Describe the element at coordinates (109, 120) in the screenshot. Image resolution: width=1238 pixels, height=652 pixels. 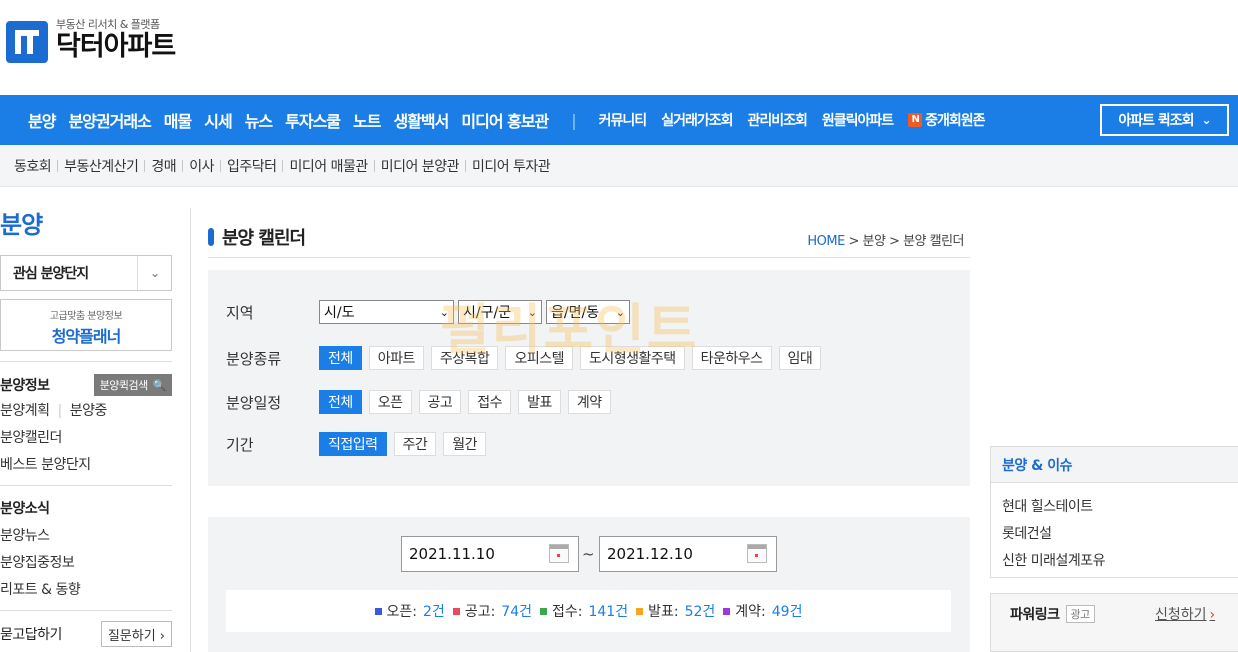
I see `gnb-item-presale-market: 분양권거래소` at that location.